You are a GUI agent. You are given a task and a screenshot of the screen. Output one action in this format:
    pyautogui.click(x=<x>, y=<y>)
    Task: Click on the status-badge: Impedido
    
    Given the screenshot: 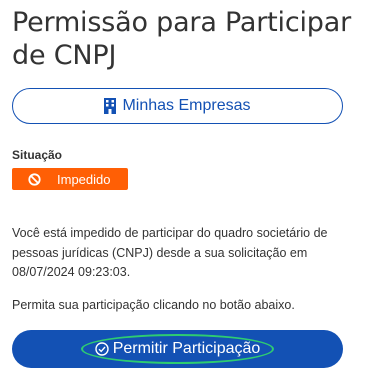 What is the action you would take?
    pyautogui.click(x=70, y=179)
    